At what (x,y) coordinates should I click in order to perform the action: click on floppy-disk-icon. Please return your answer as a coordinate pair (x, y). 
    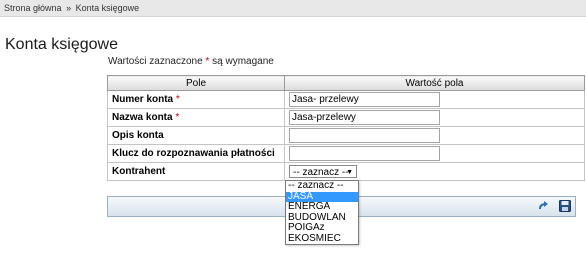
    Looking at the image, I should click on (565, 206).